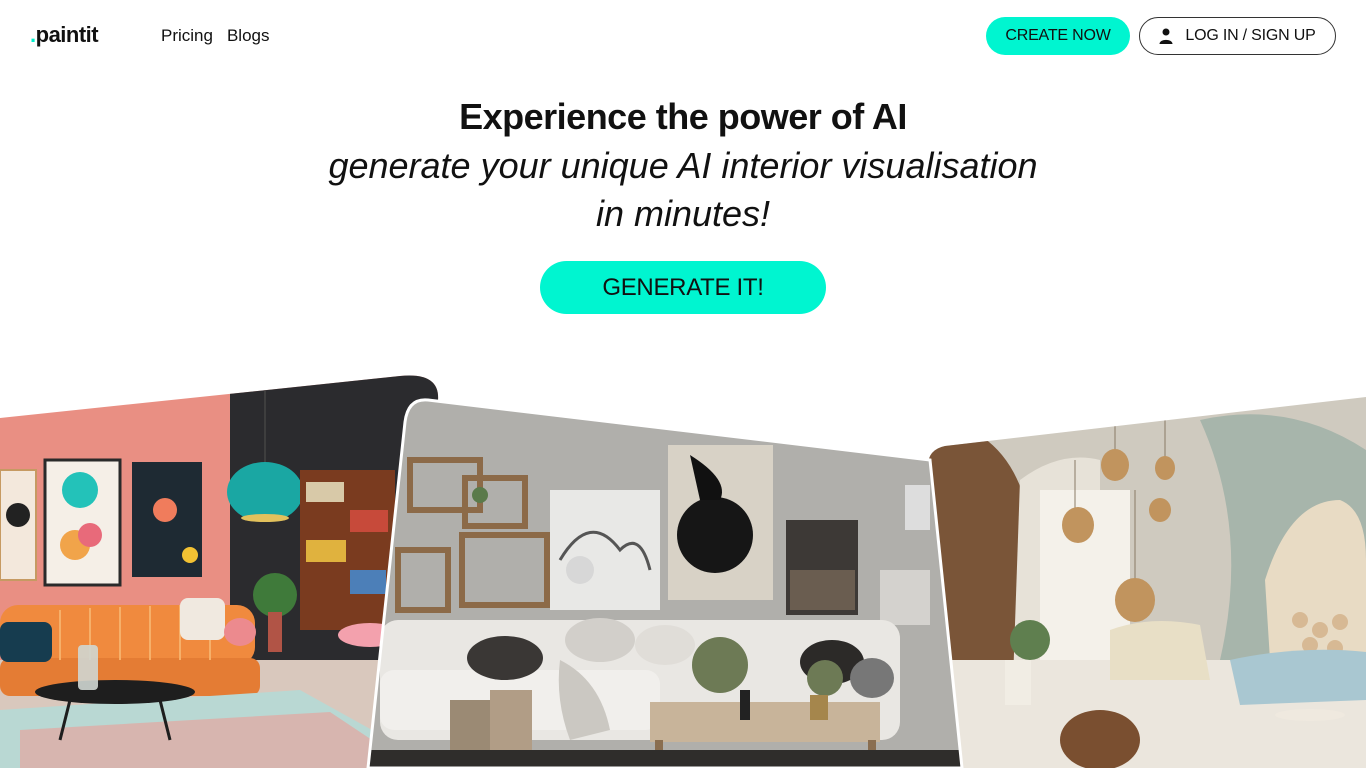 This screenshot has width=1366, height=768. What do you see at coordinates (67, 34) in the screenshot?
I see `logo-text: paintit` at bounding box center [67, 34].